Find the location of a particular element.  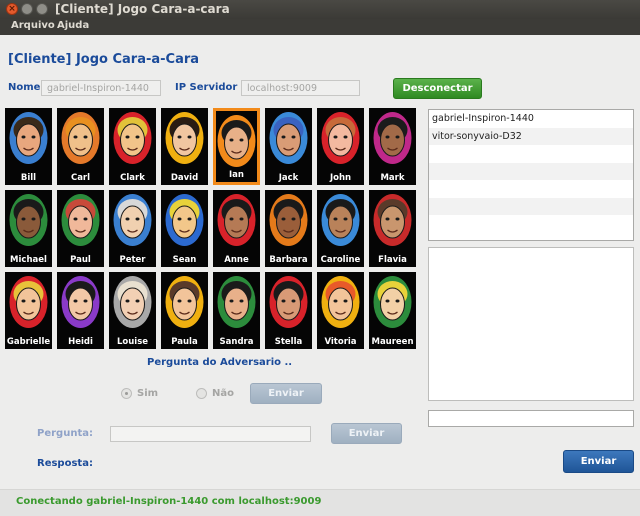

no-radio is located at coordinates (201, 393).